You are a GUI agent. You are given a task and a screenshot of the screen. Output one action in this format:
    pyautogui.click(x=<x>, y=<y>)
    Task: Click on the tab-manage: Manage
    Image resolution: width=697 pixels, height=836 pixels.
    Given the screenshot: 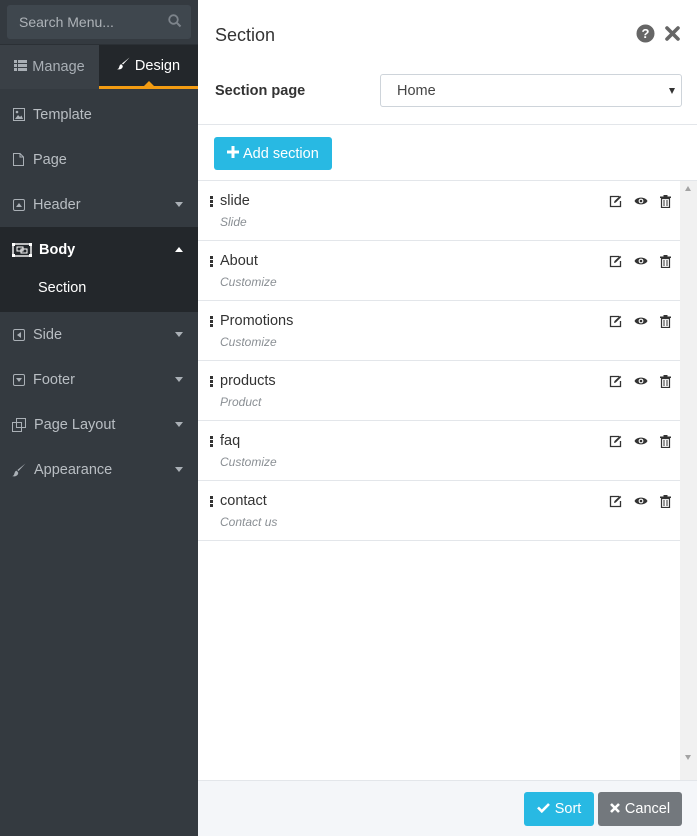 What is the action you would take?
    pyautogui.click(x=49, y=67)
    